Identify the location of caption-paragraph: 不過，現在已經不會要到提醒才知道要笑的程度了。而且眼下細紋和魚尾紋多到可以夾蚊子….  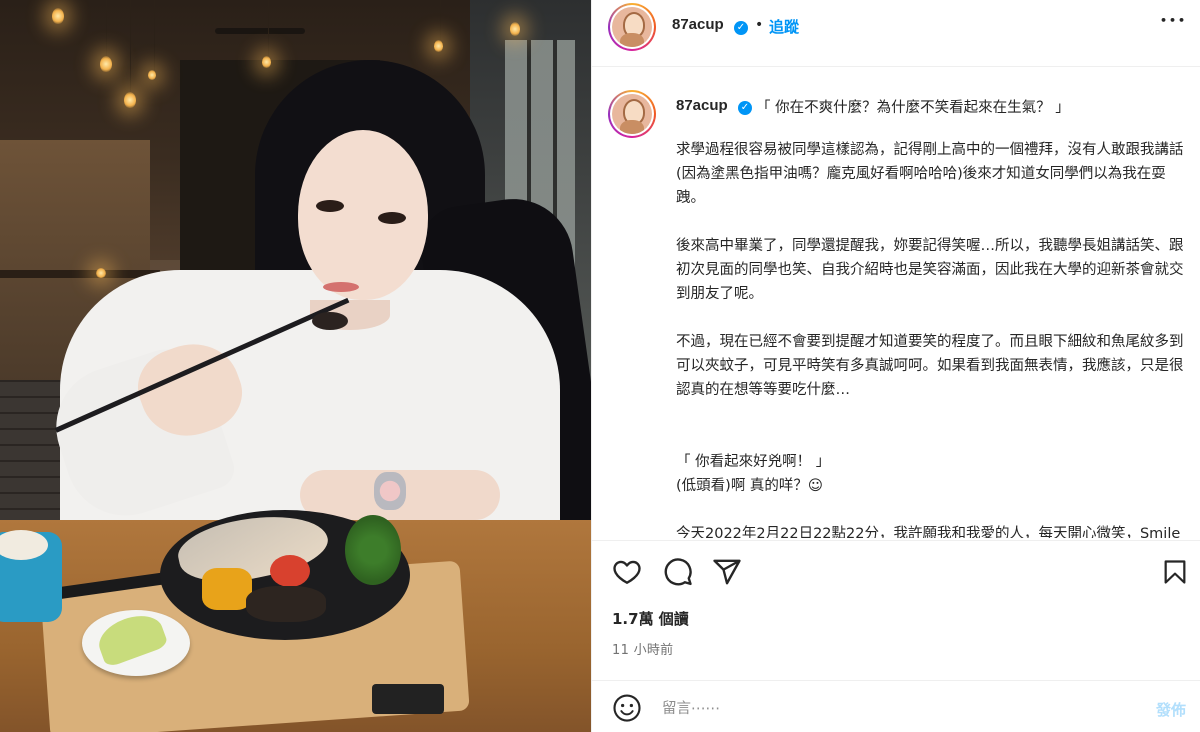
(930, 366).